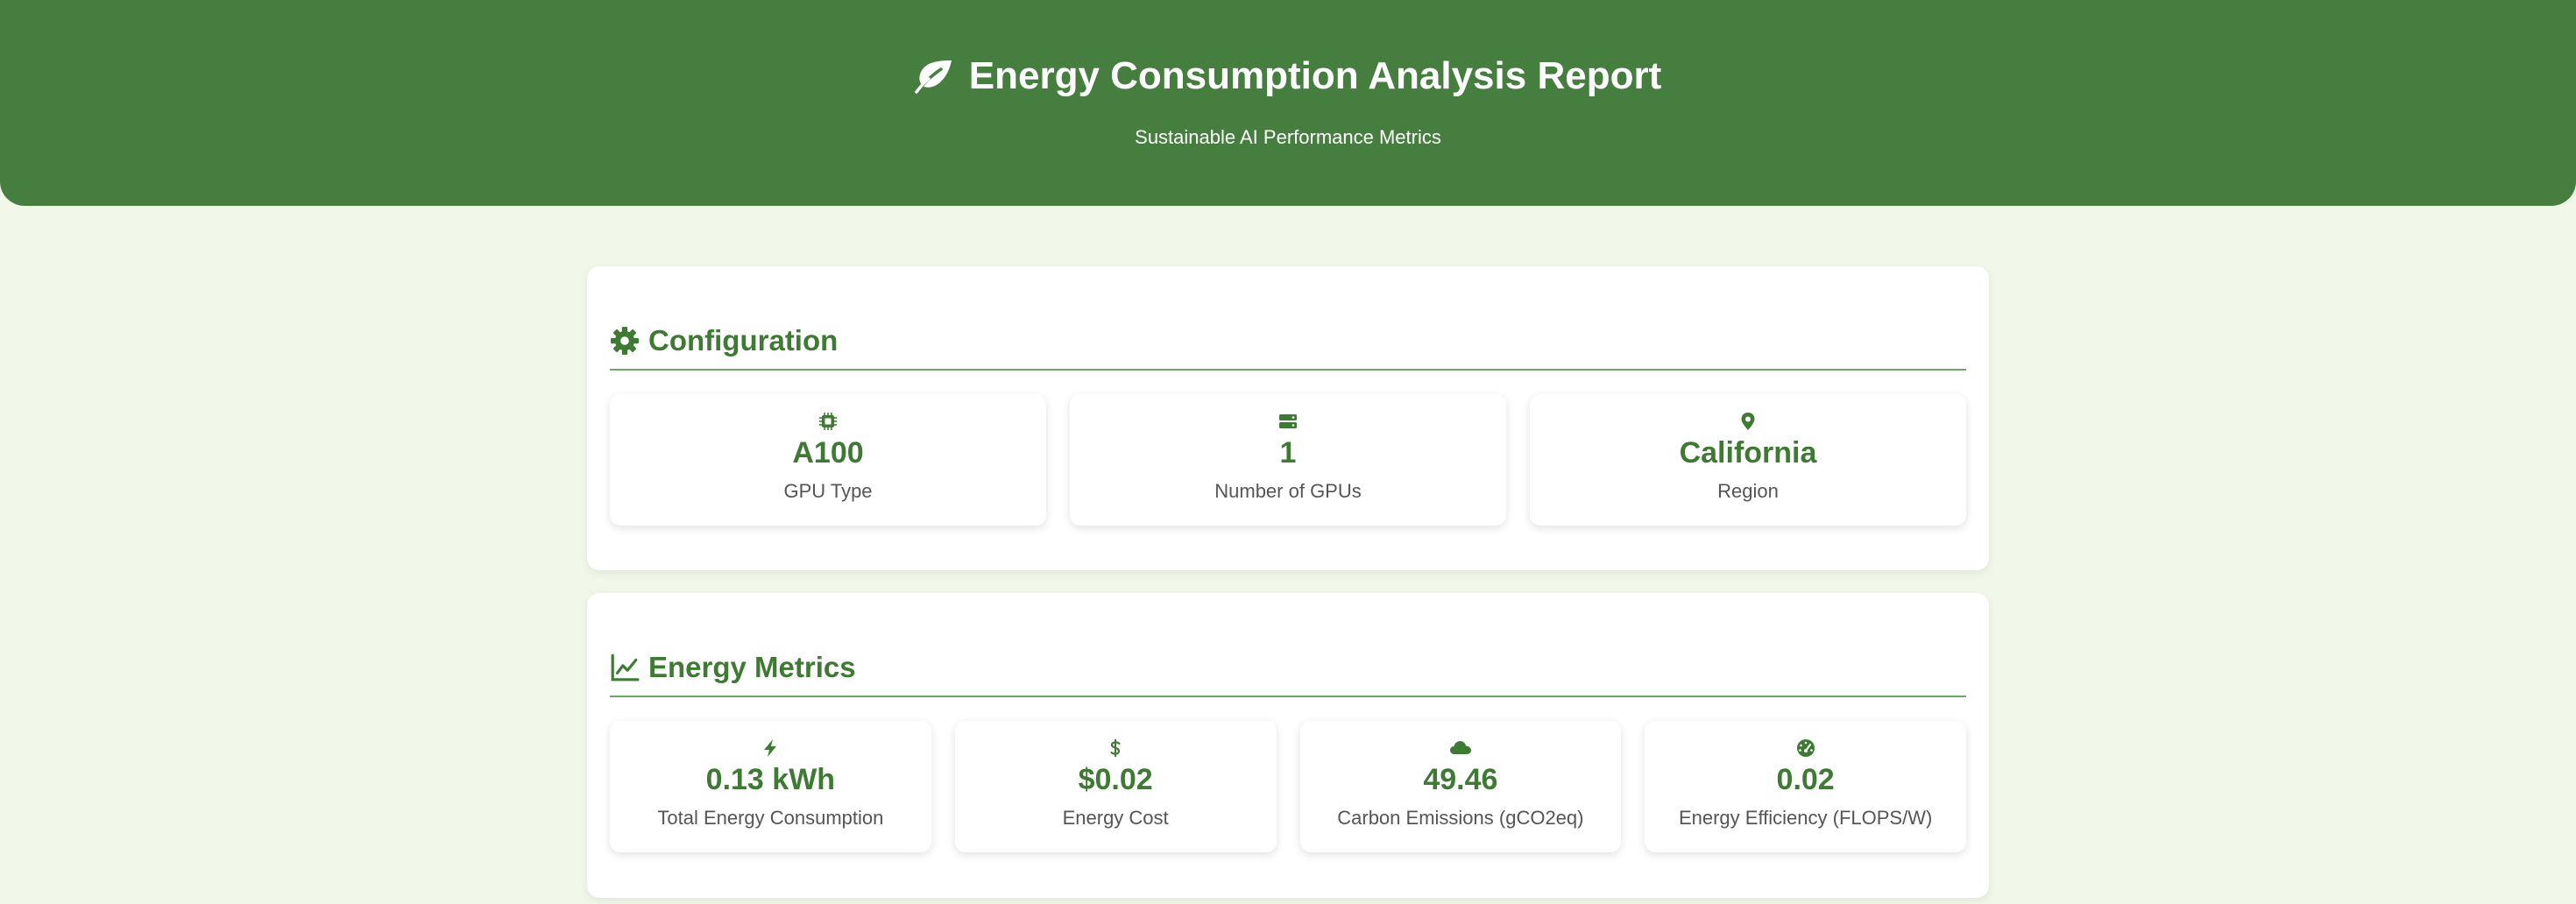 The height and width of the screenshot is (904, 2576). Describe the element at coordinates (625, 341) in the screenshot. I see `gear-icon` at that location.